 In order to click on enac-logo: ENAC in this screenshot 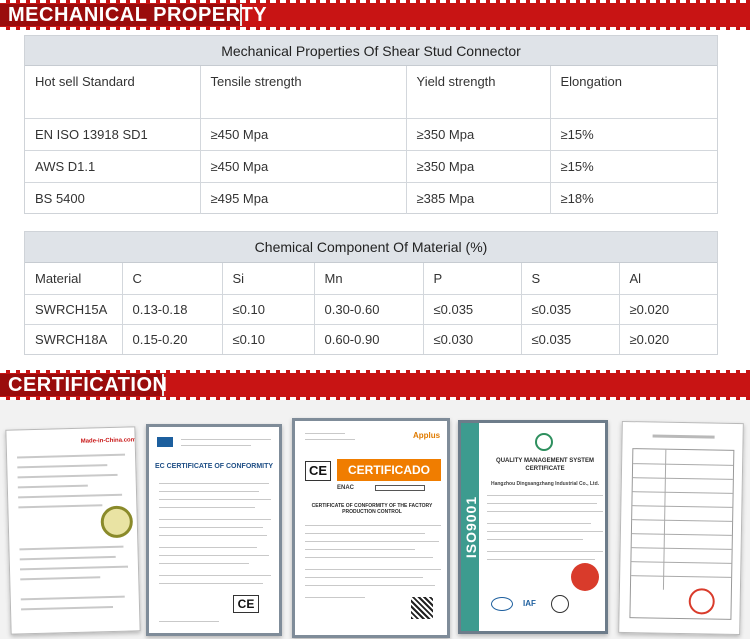, I will do `click(346, 488)`.